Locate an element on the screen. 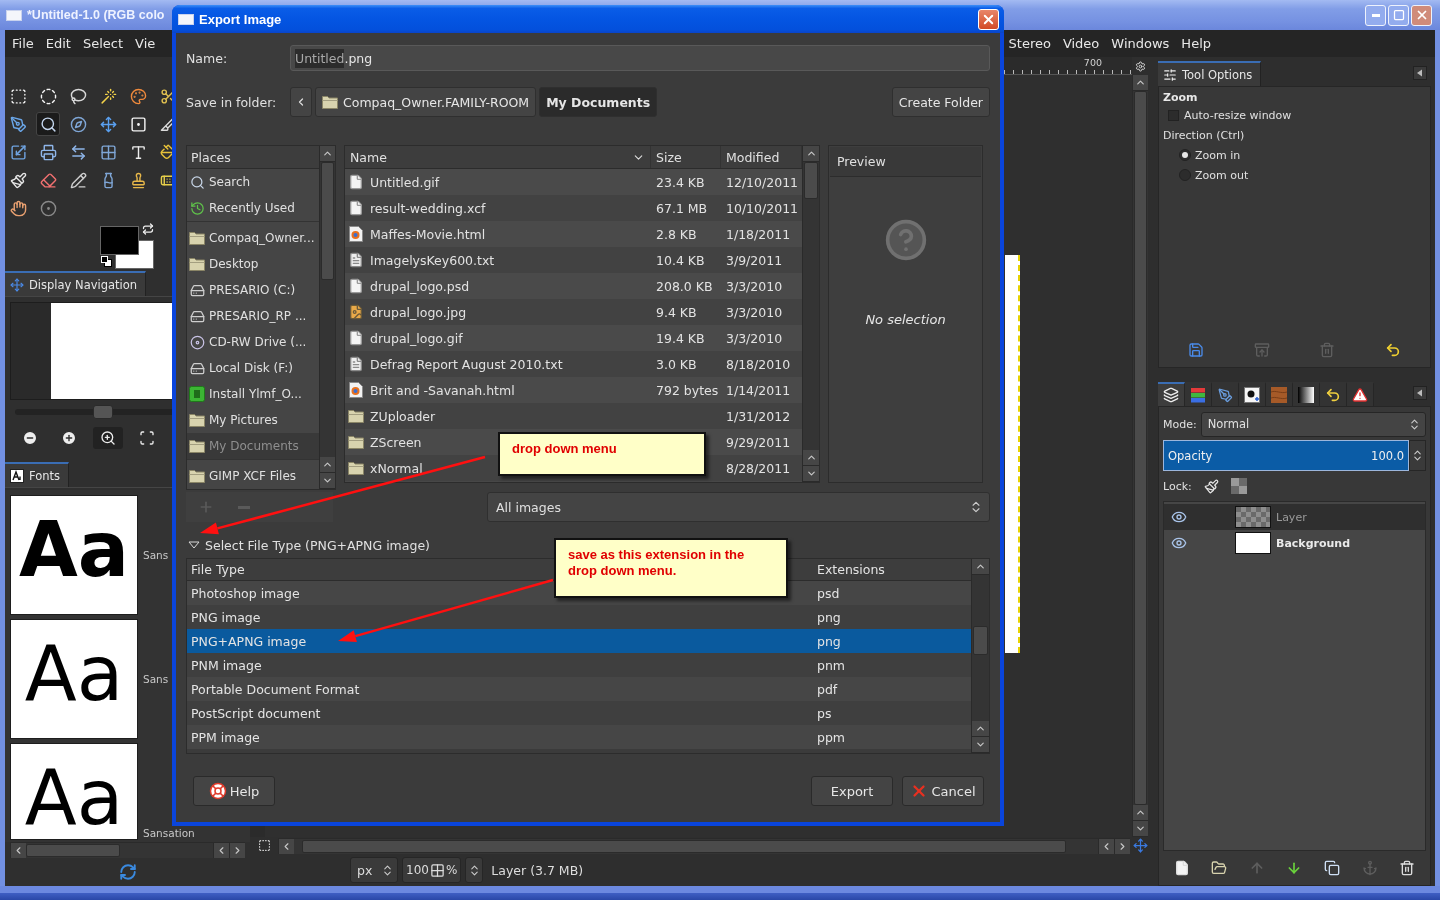  file-date: 10/10/2011 is located at coordinates (762, 208).